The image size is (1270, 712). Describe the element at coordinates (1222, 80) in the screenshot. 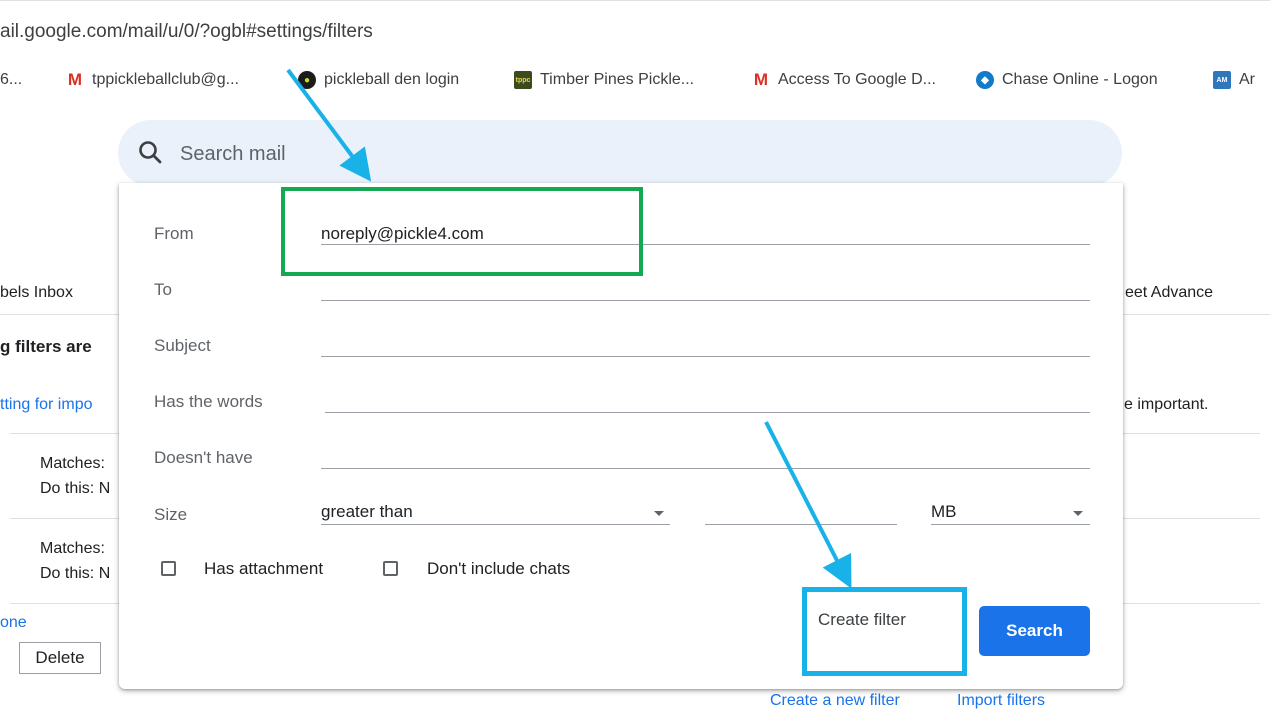

I see `amex-icon: AM` at that location.